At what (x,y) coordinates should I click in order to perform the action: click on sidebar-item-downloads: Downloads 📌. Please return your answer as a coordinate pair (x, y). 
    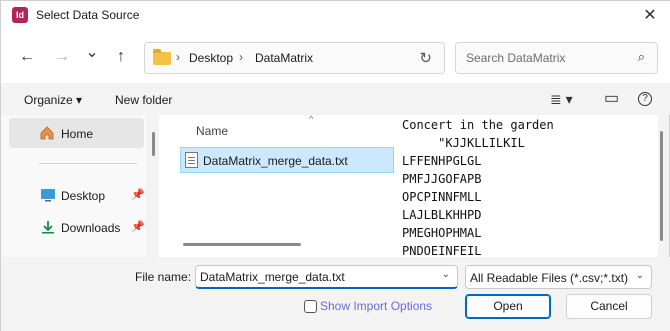
    Looking at the image, I should click on (73, 228).